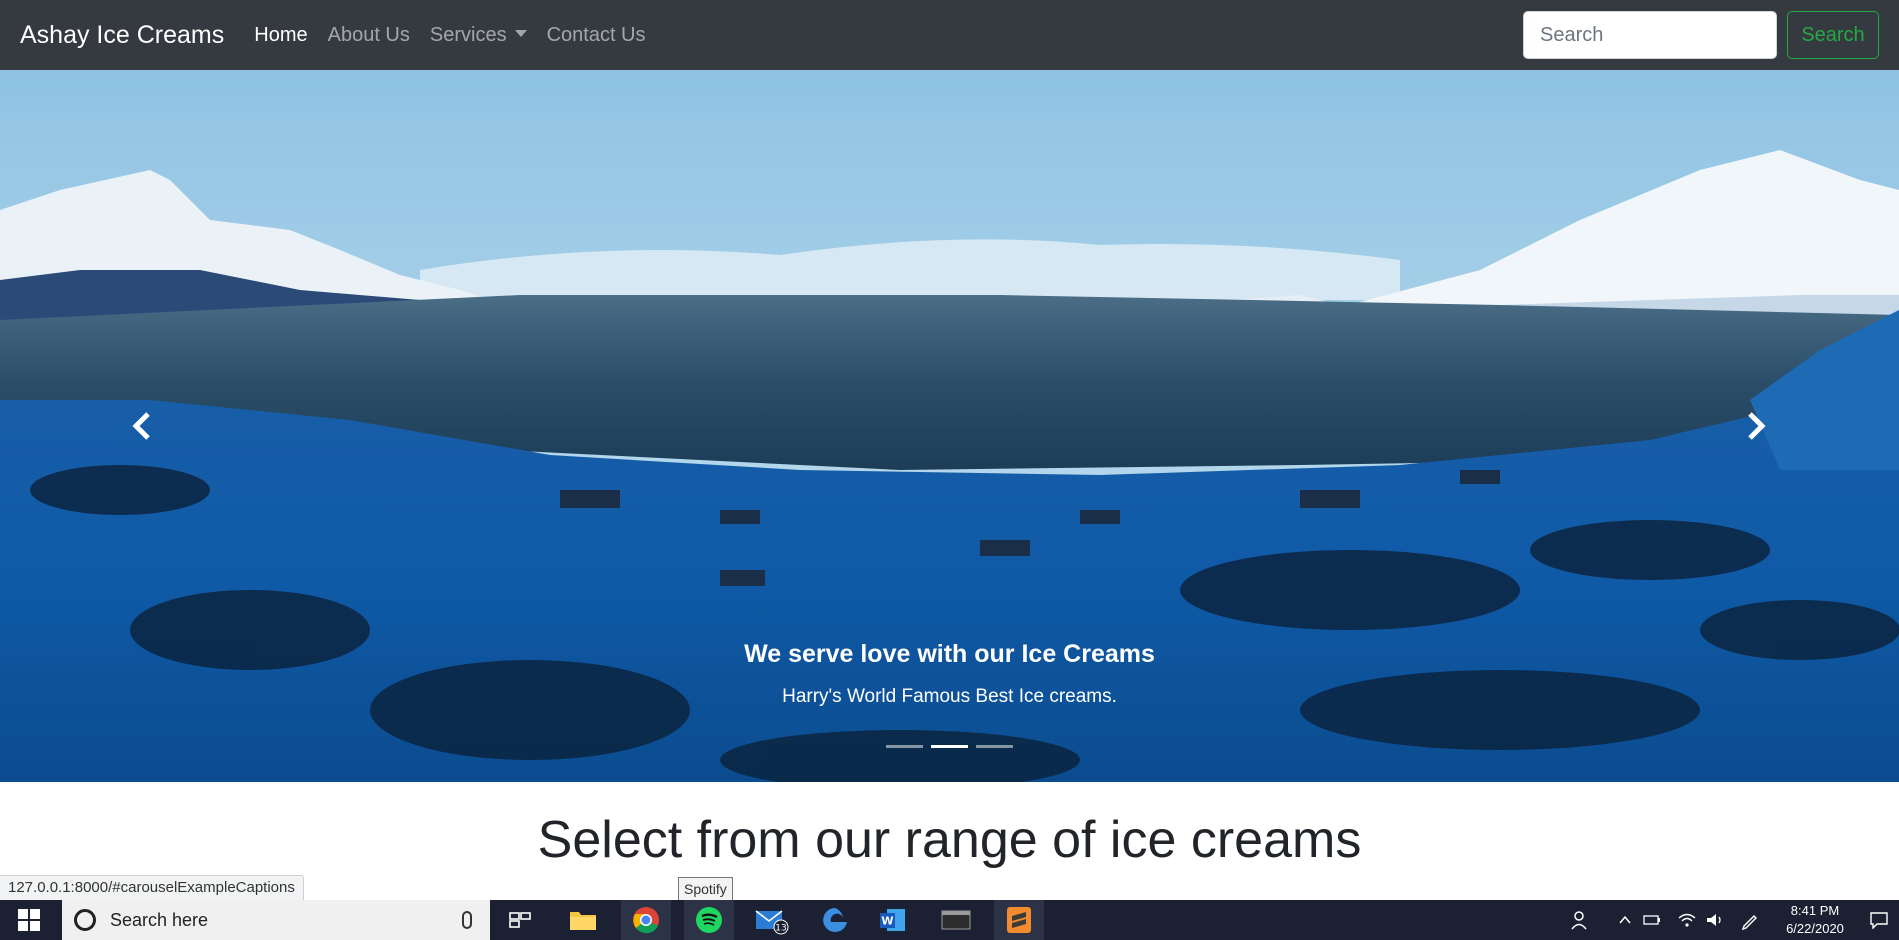 Image resolution: width=1899 pixels, height=940 pixels. Describe the element at coordinates (646, 920) in the screenshot. I see `chrome-icon` at that location.